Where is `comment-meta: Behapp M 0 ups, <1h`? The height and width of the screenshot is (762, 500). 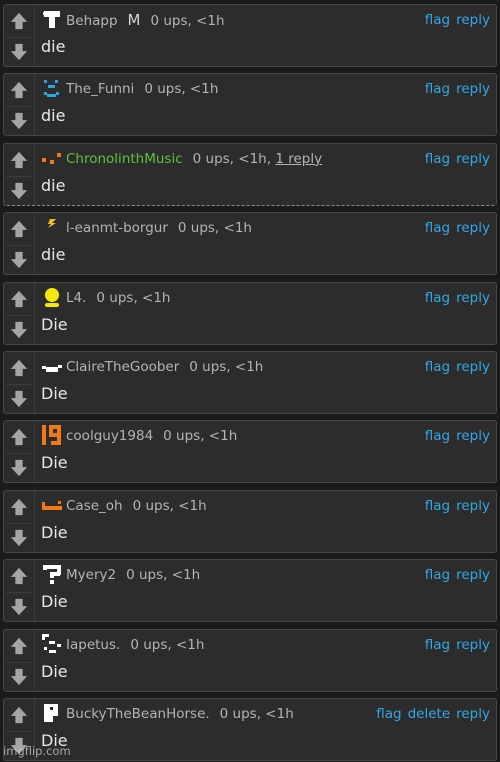
comment-meta: Behapp M 0 ups, <1h is located at coordinates (145, 20).